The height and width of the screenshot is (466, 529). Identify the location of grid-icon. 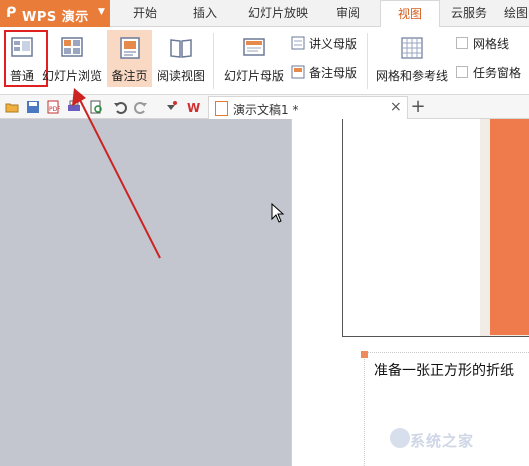
(412, 48).